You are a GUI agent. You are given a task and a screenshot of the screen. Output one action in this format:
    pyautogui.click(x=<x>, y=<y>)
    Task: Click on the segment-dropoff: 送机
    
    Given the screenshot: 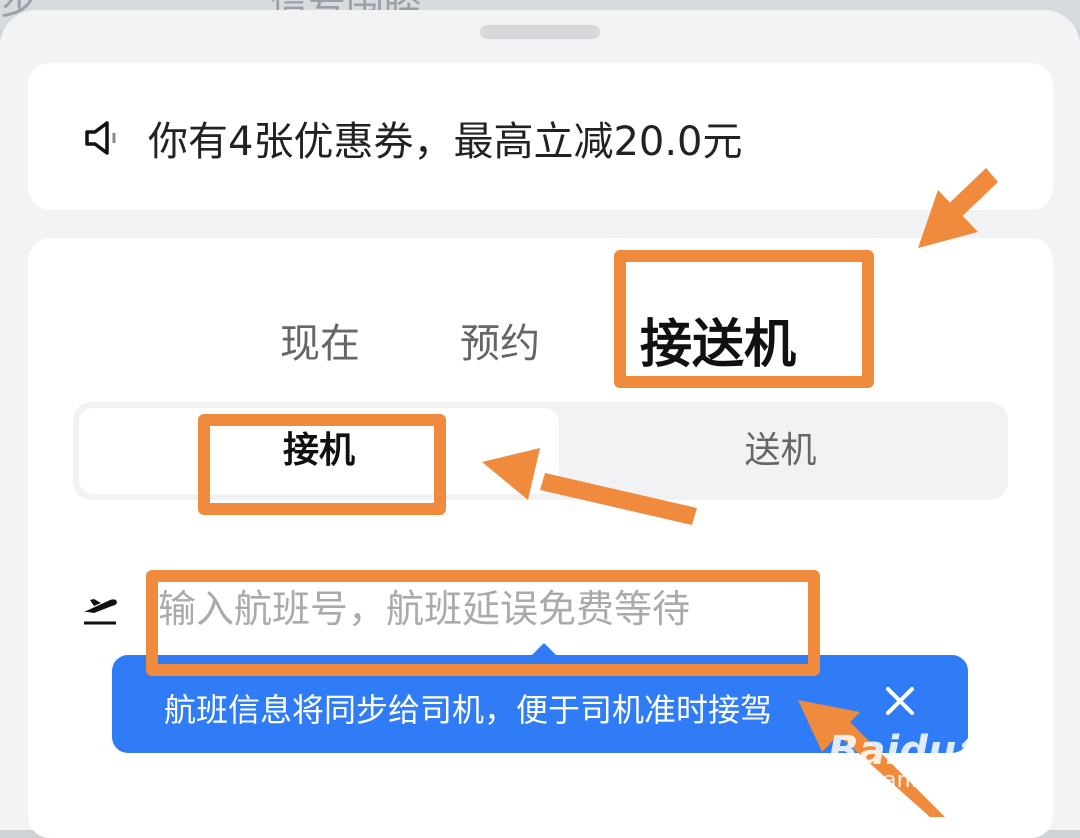 What is the action you would take?
    pyautogui.click(x=780, y=451)
    